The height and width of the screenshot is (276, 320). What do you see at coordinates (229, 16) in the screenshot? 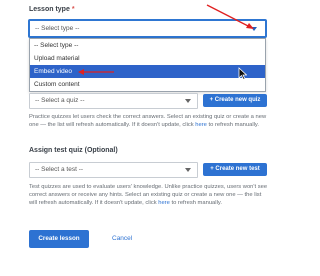
I see `arrow-to-caret` at bounding box center [229, 16].